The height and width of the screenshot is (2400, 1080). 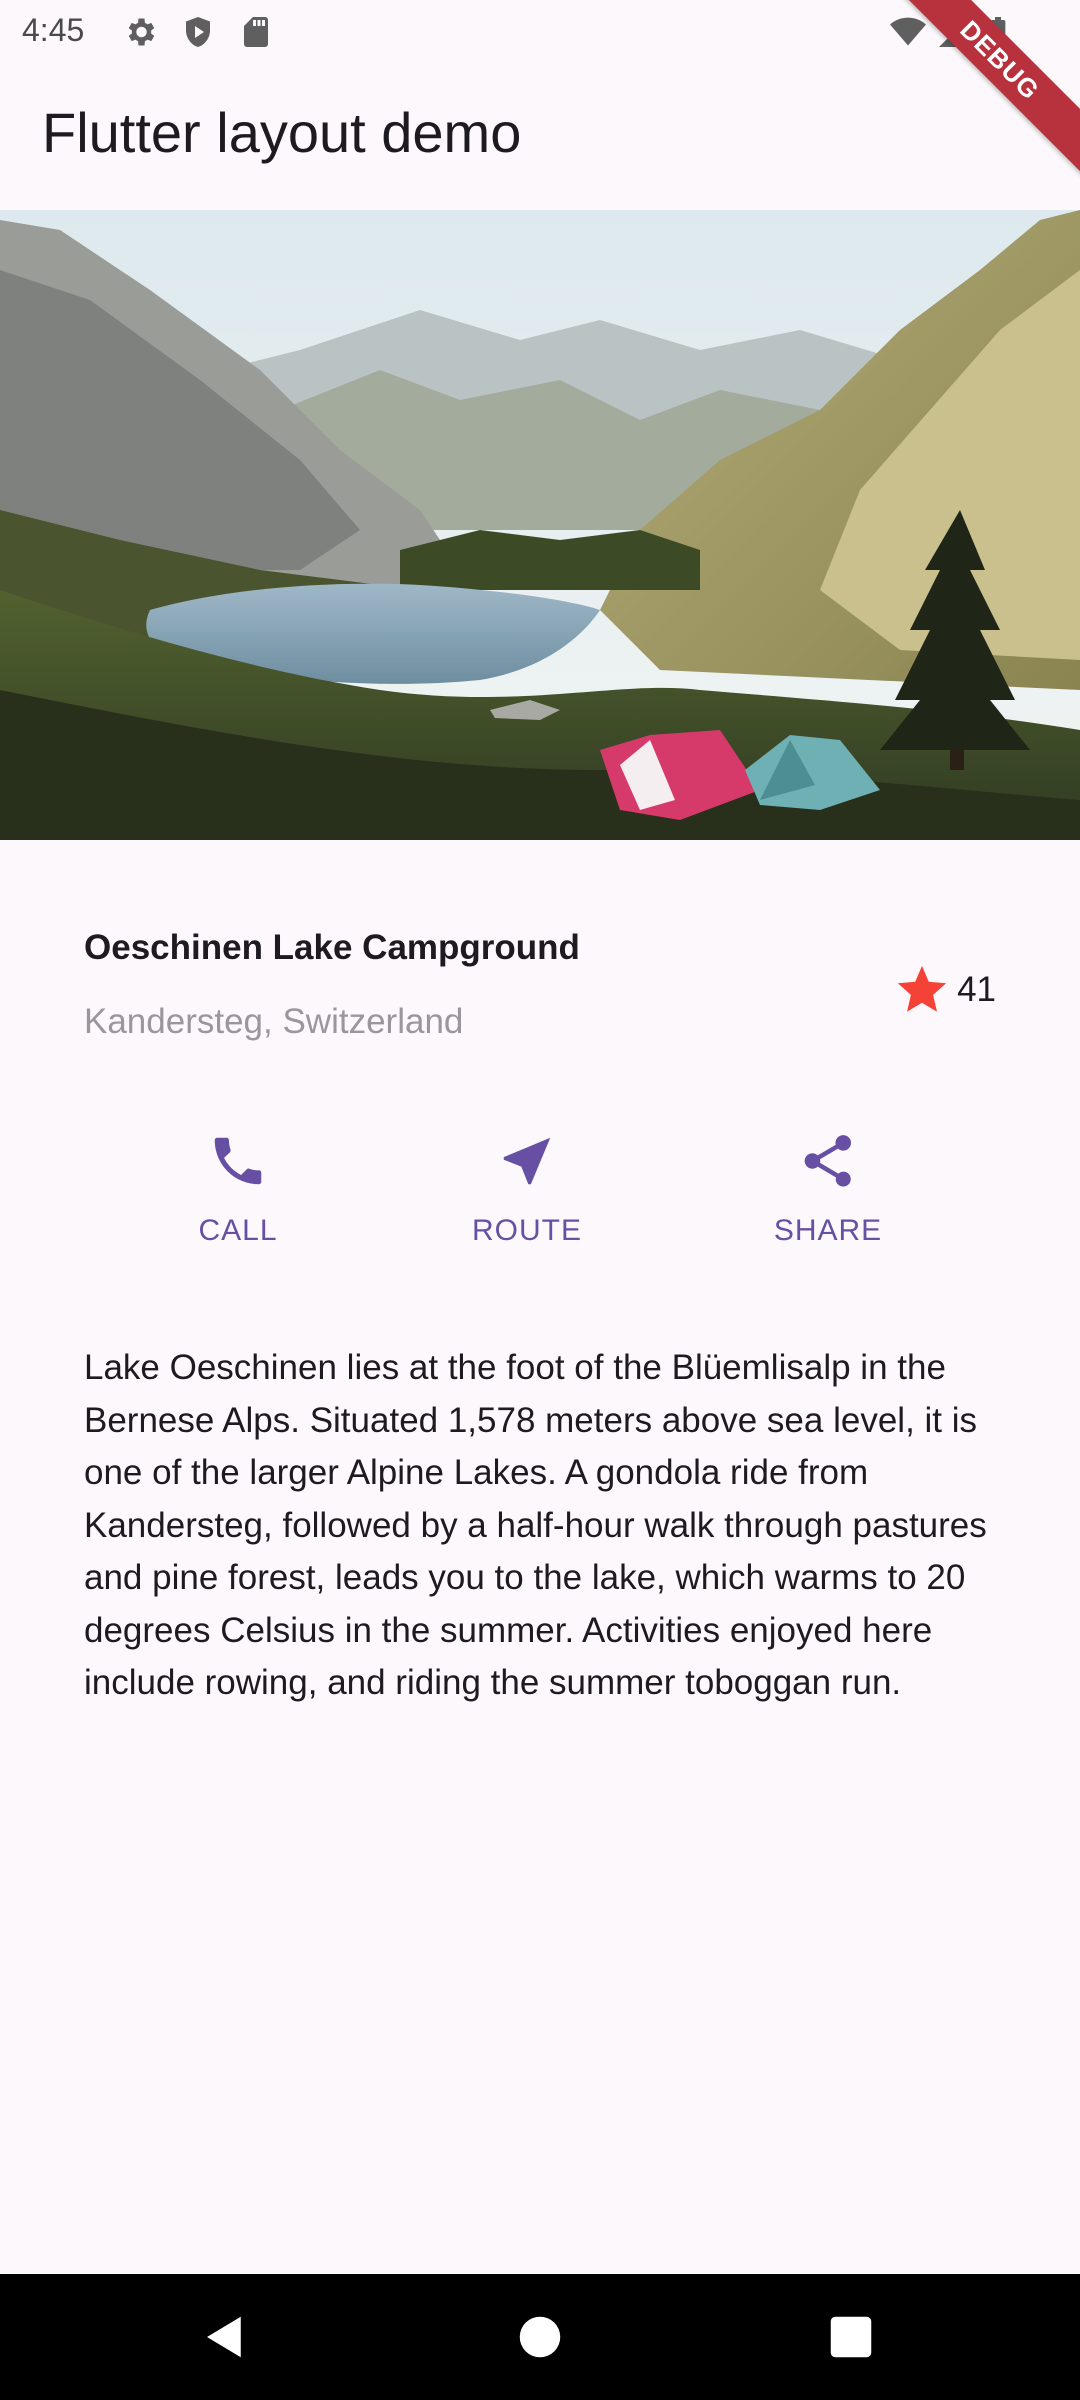 What do you see at coordinates (527, 1200) in the screenshot?
I see `route-button: ROUTE` at bounding box center [527, 1200].